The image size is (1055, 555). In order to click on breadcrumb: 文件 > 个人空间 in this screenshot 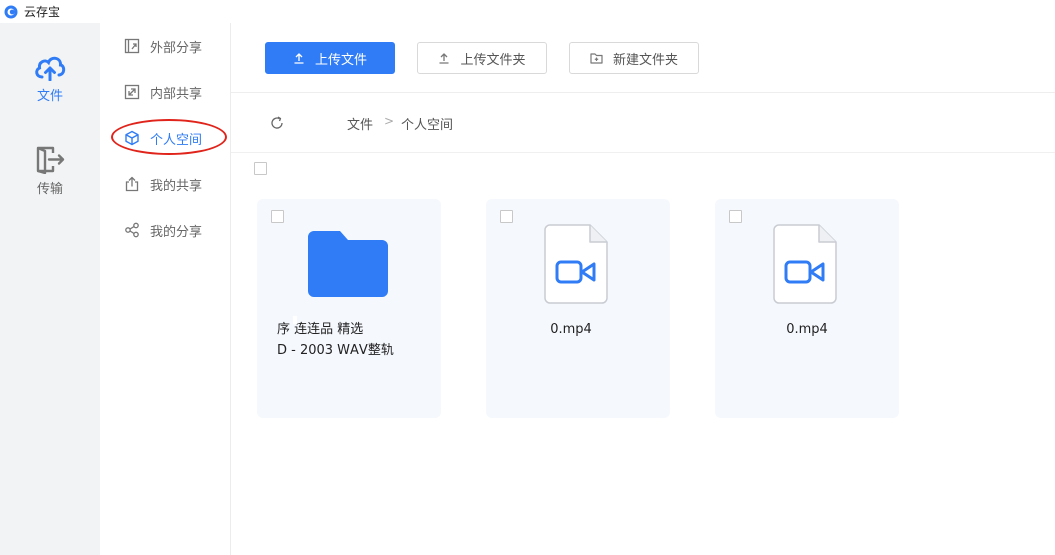, I will do `click(643, 123)`.